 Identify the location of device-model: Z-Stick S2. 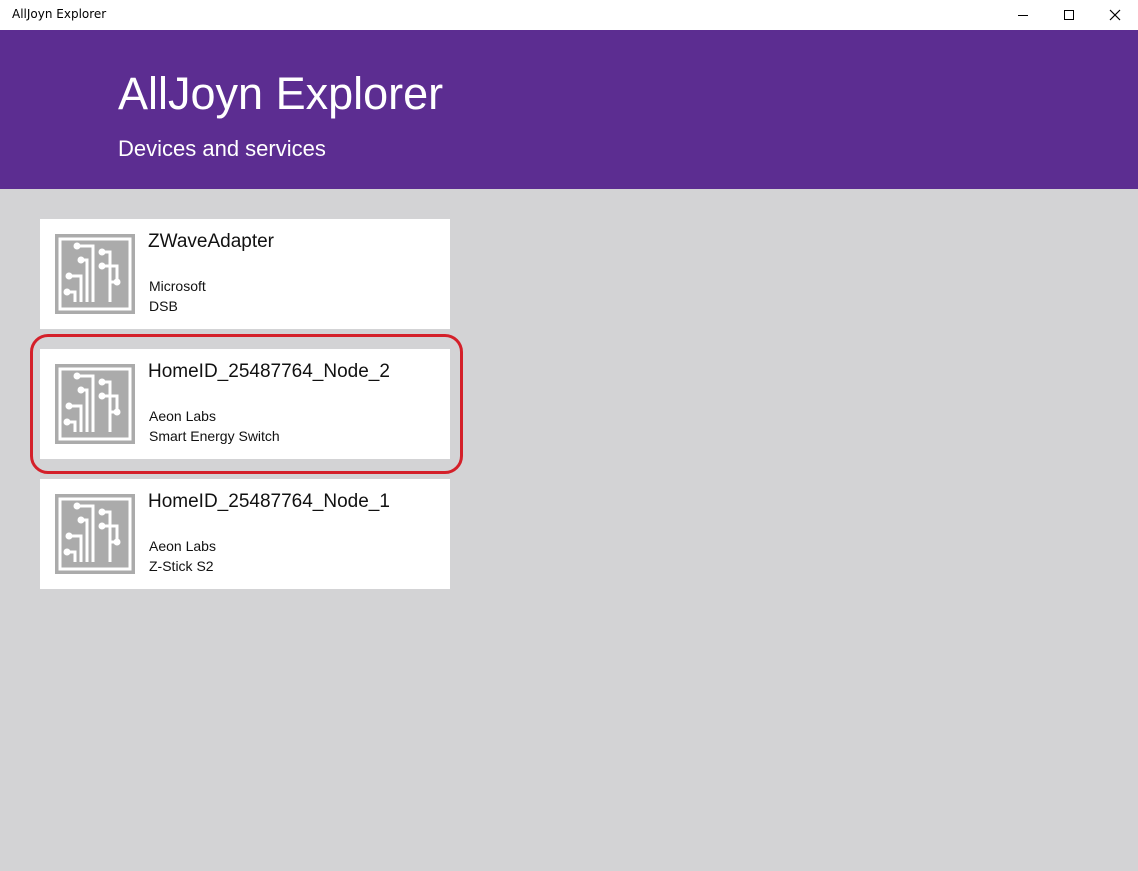
(181, 566).